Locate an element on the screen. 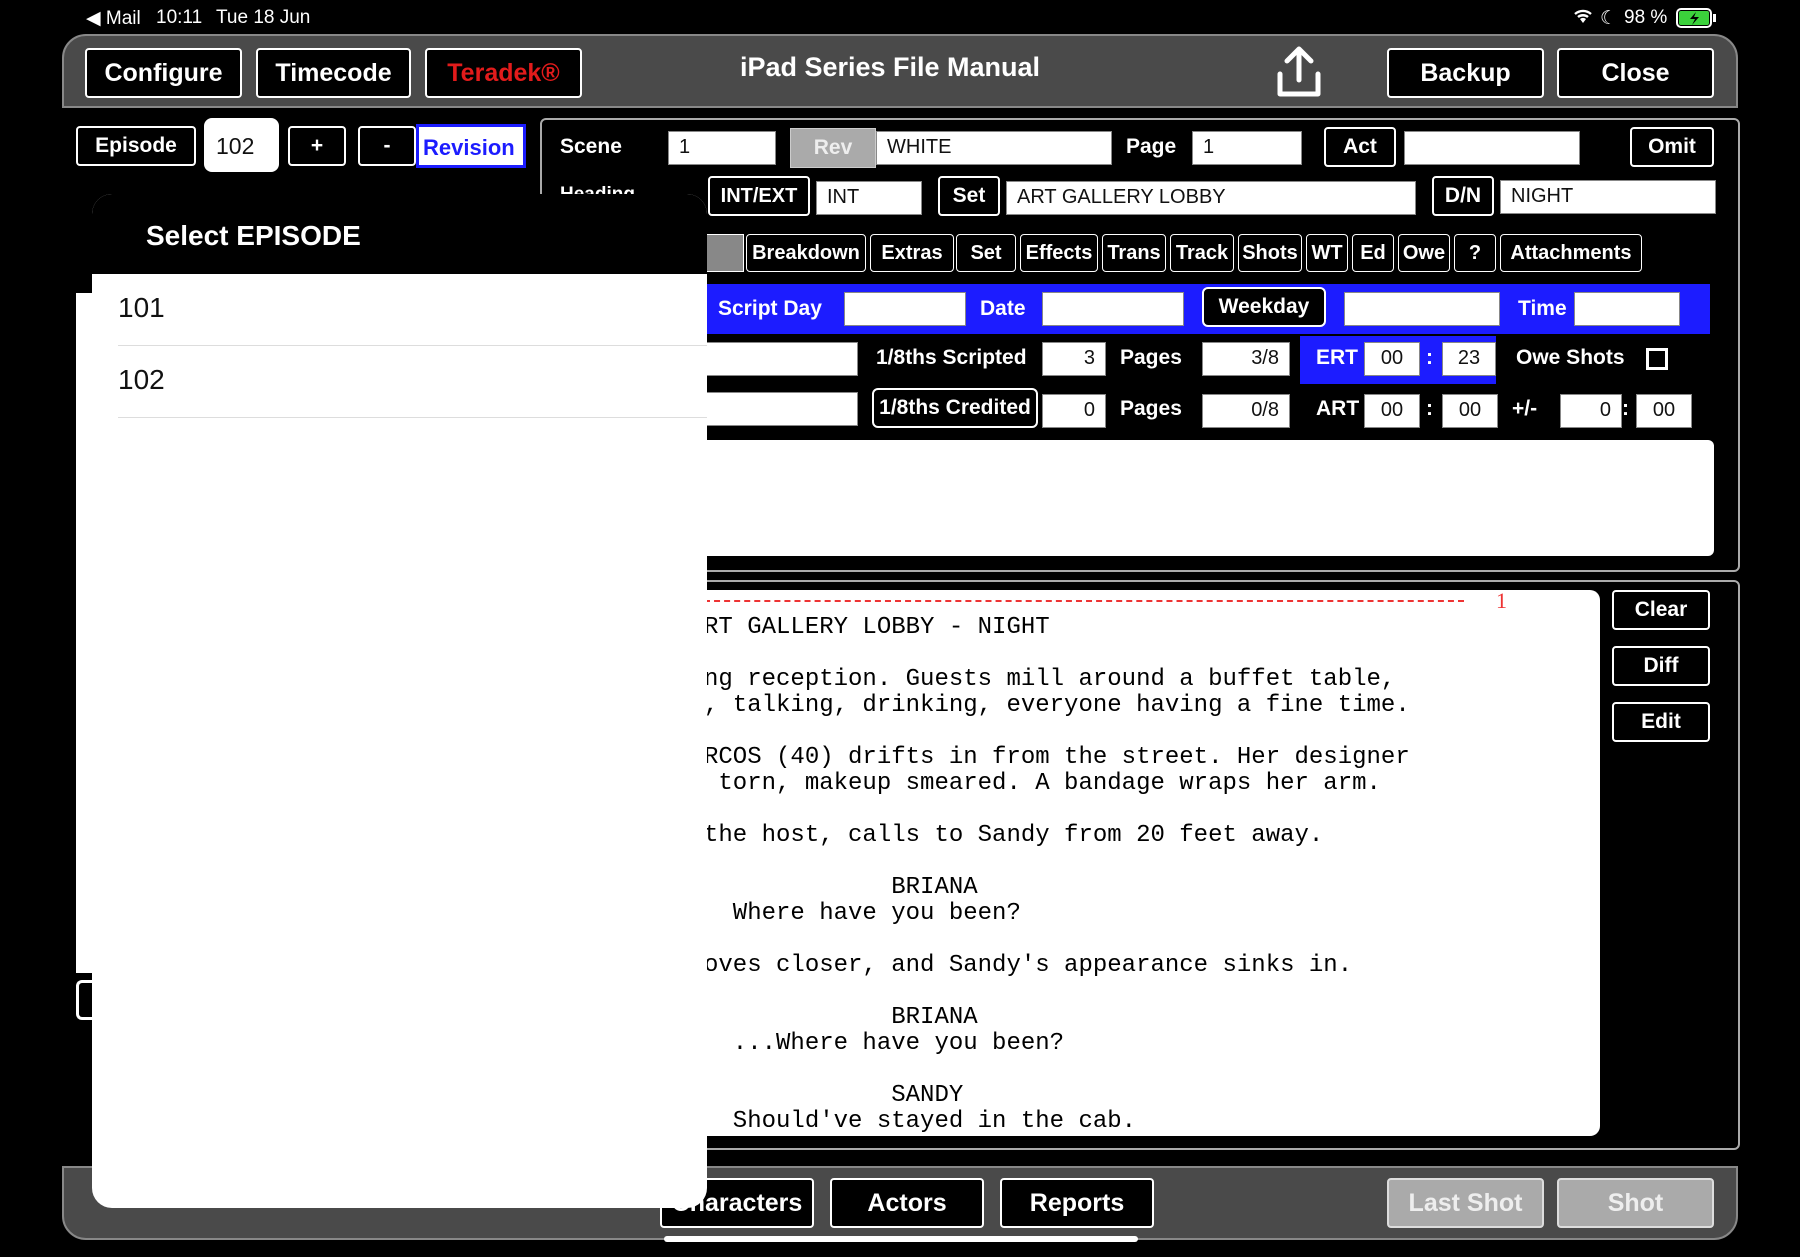  scene-label: Scene is located at coordinates (591, 146).